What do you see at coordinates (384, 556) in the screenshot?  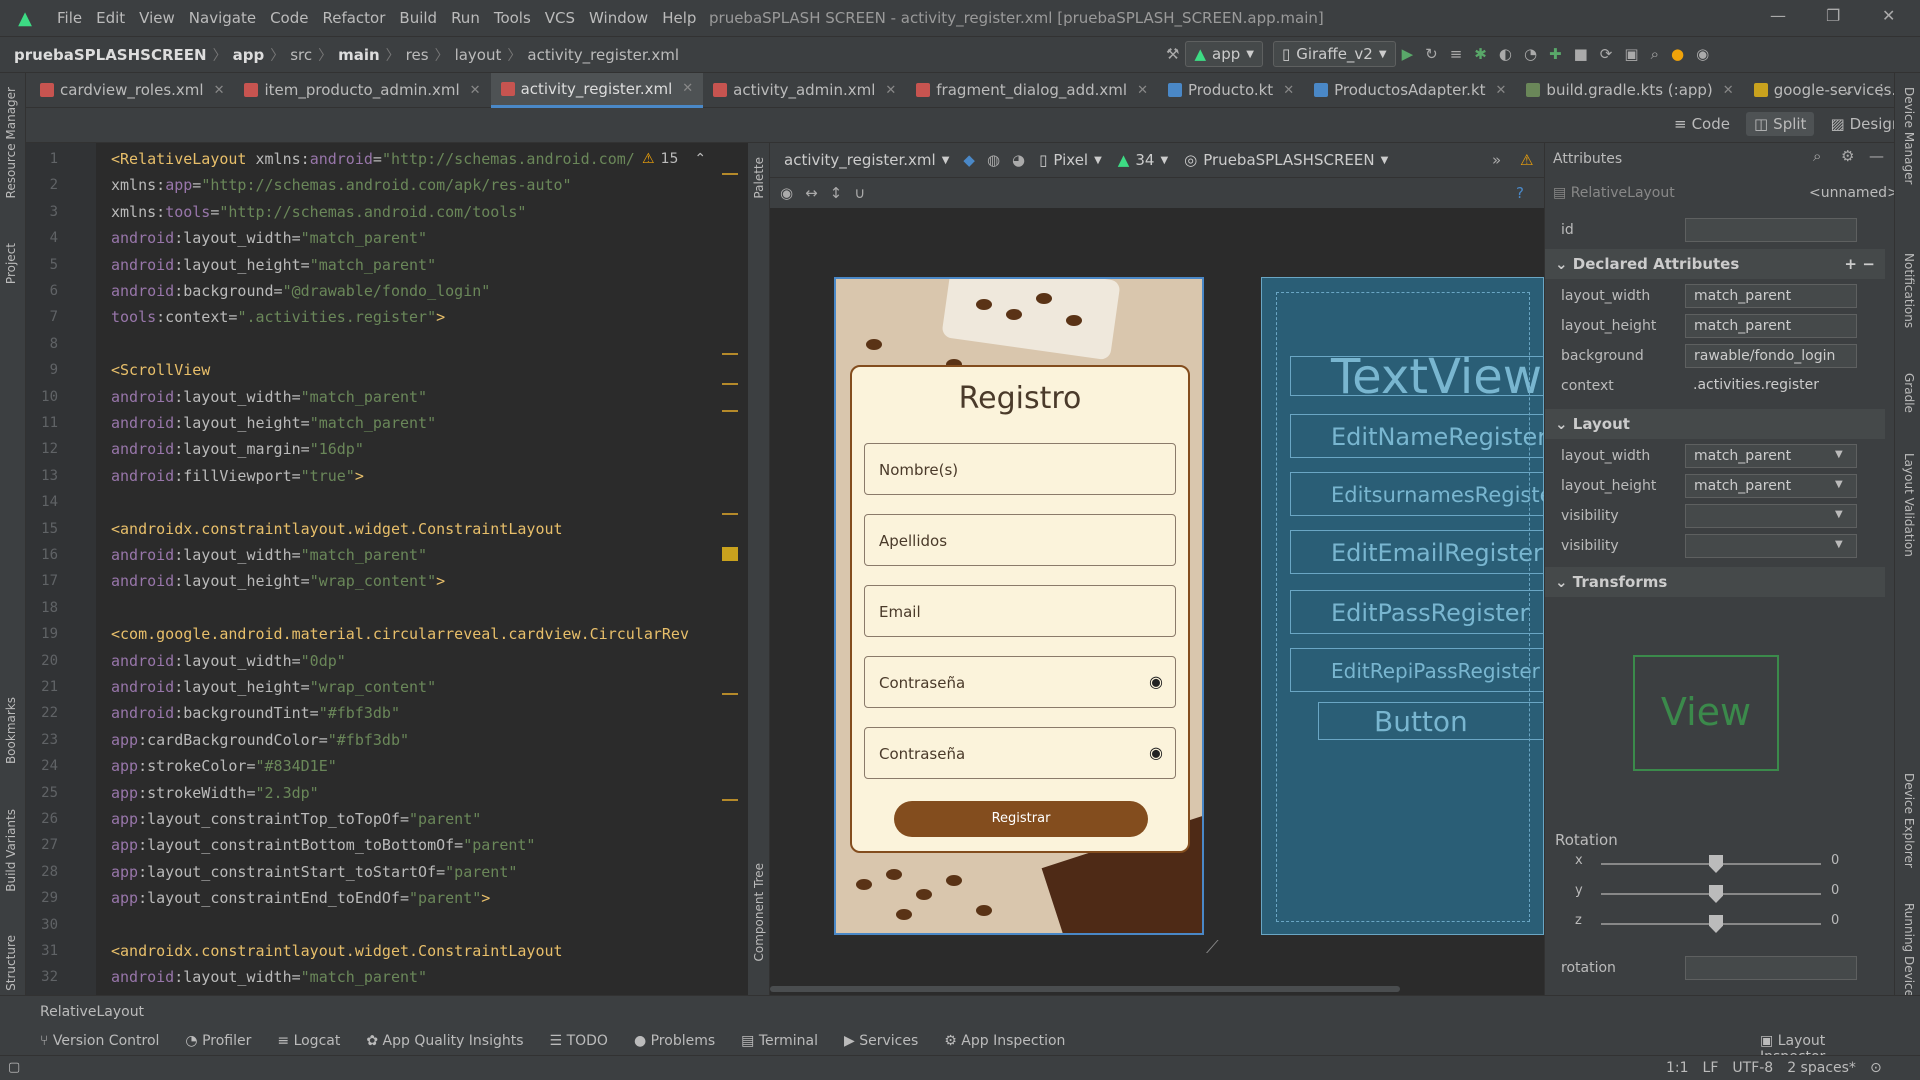 I see `code-line: 16 android:layout_width="match_parent"` at bounding box center [384, 556].